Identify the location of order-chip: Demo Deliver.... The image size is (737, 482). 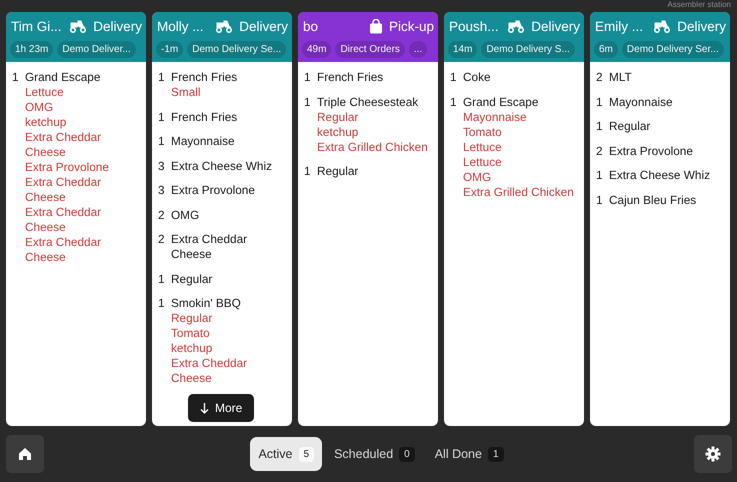
(96, 49).